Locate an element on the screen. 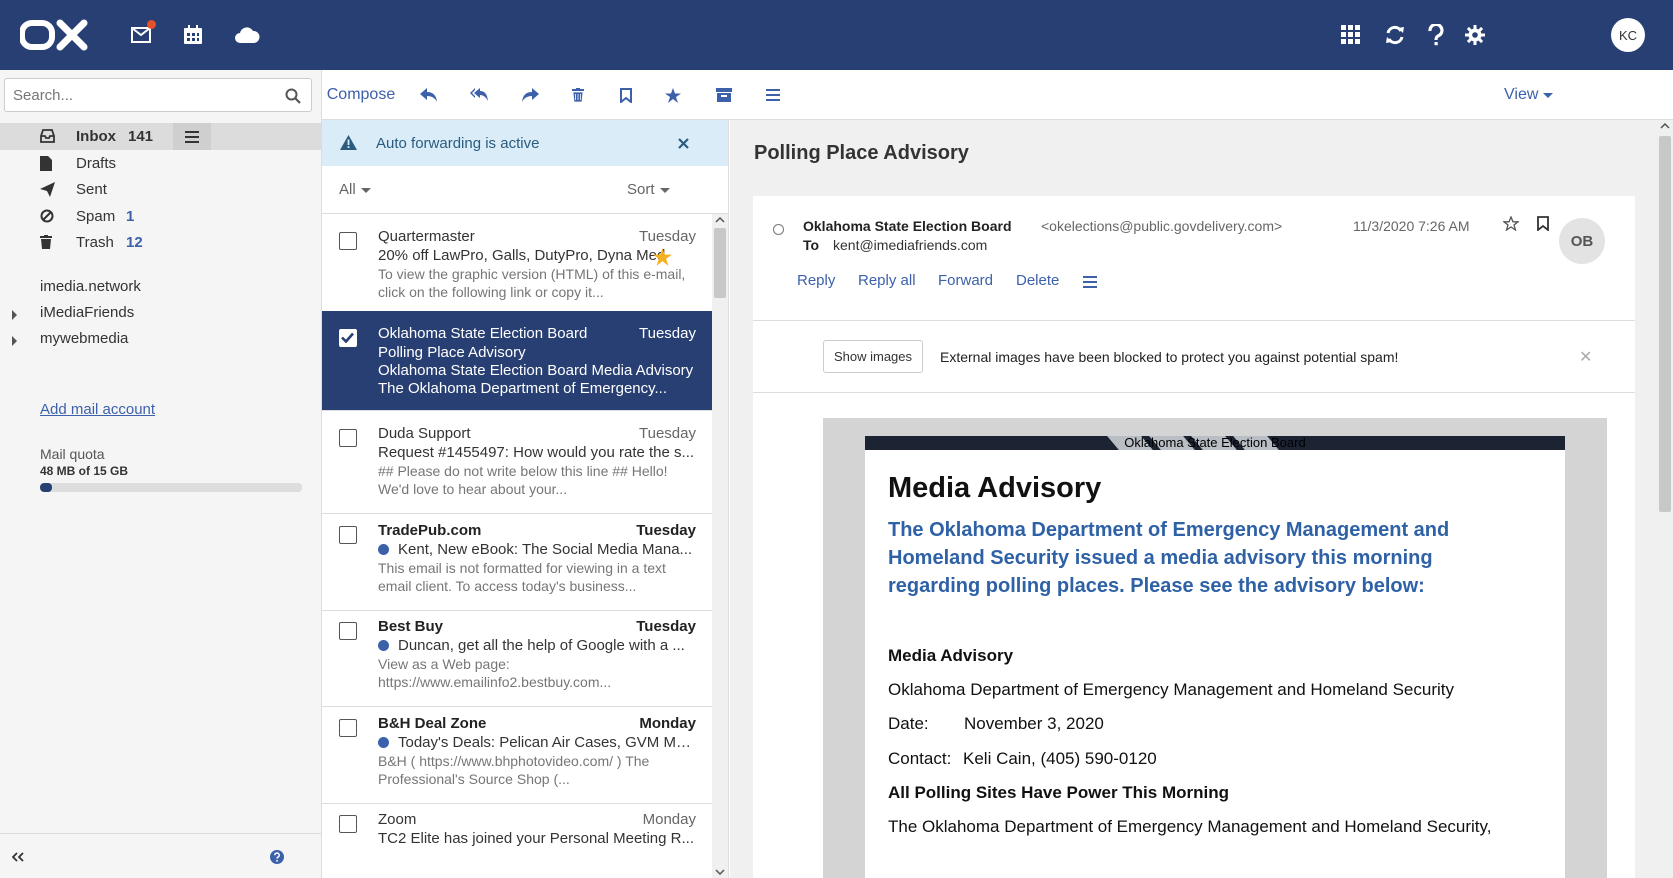  sort-label: Sort is located at coordinates (641, 189).